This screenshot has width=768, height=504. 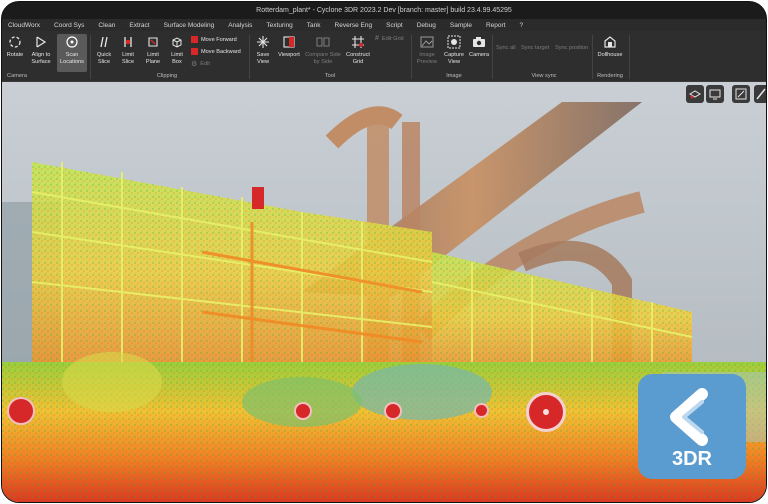 What do you see at coordinates (461, 25) in the screenshot?
I see `menu-item-sample: Sample` at bounding box center [461, 25].